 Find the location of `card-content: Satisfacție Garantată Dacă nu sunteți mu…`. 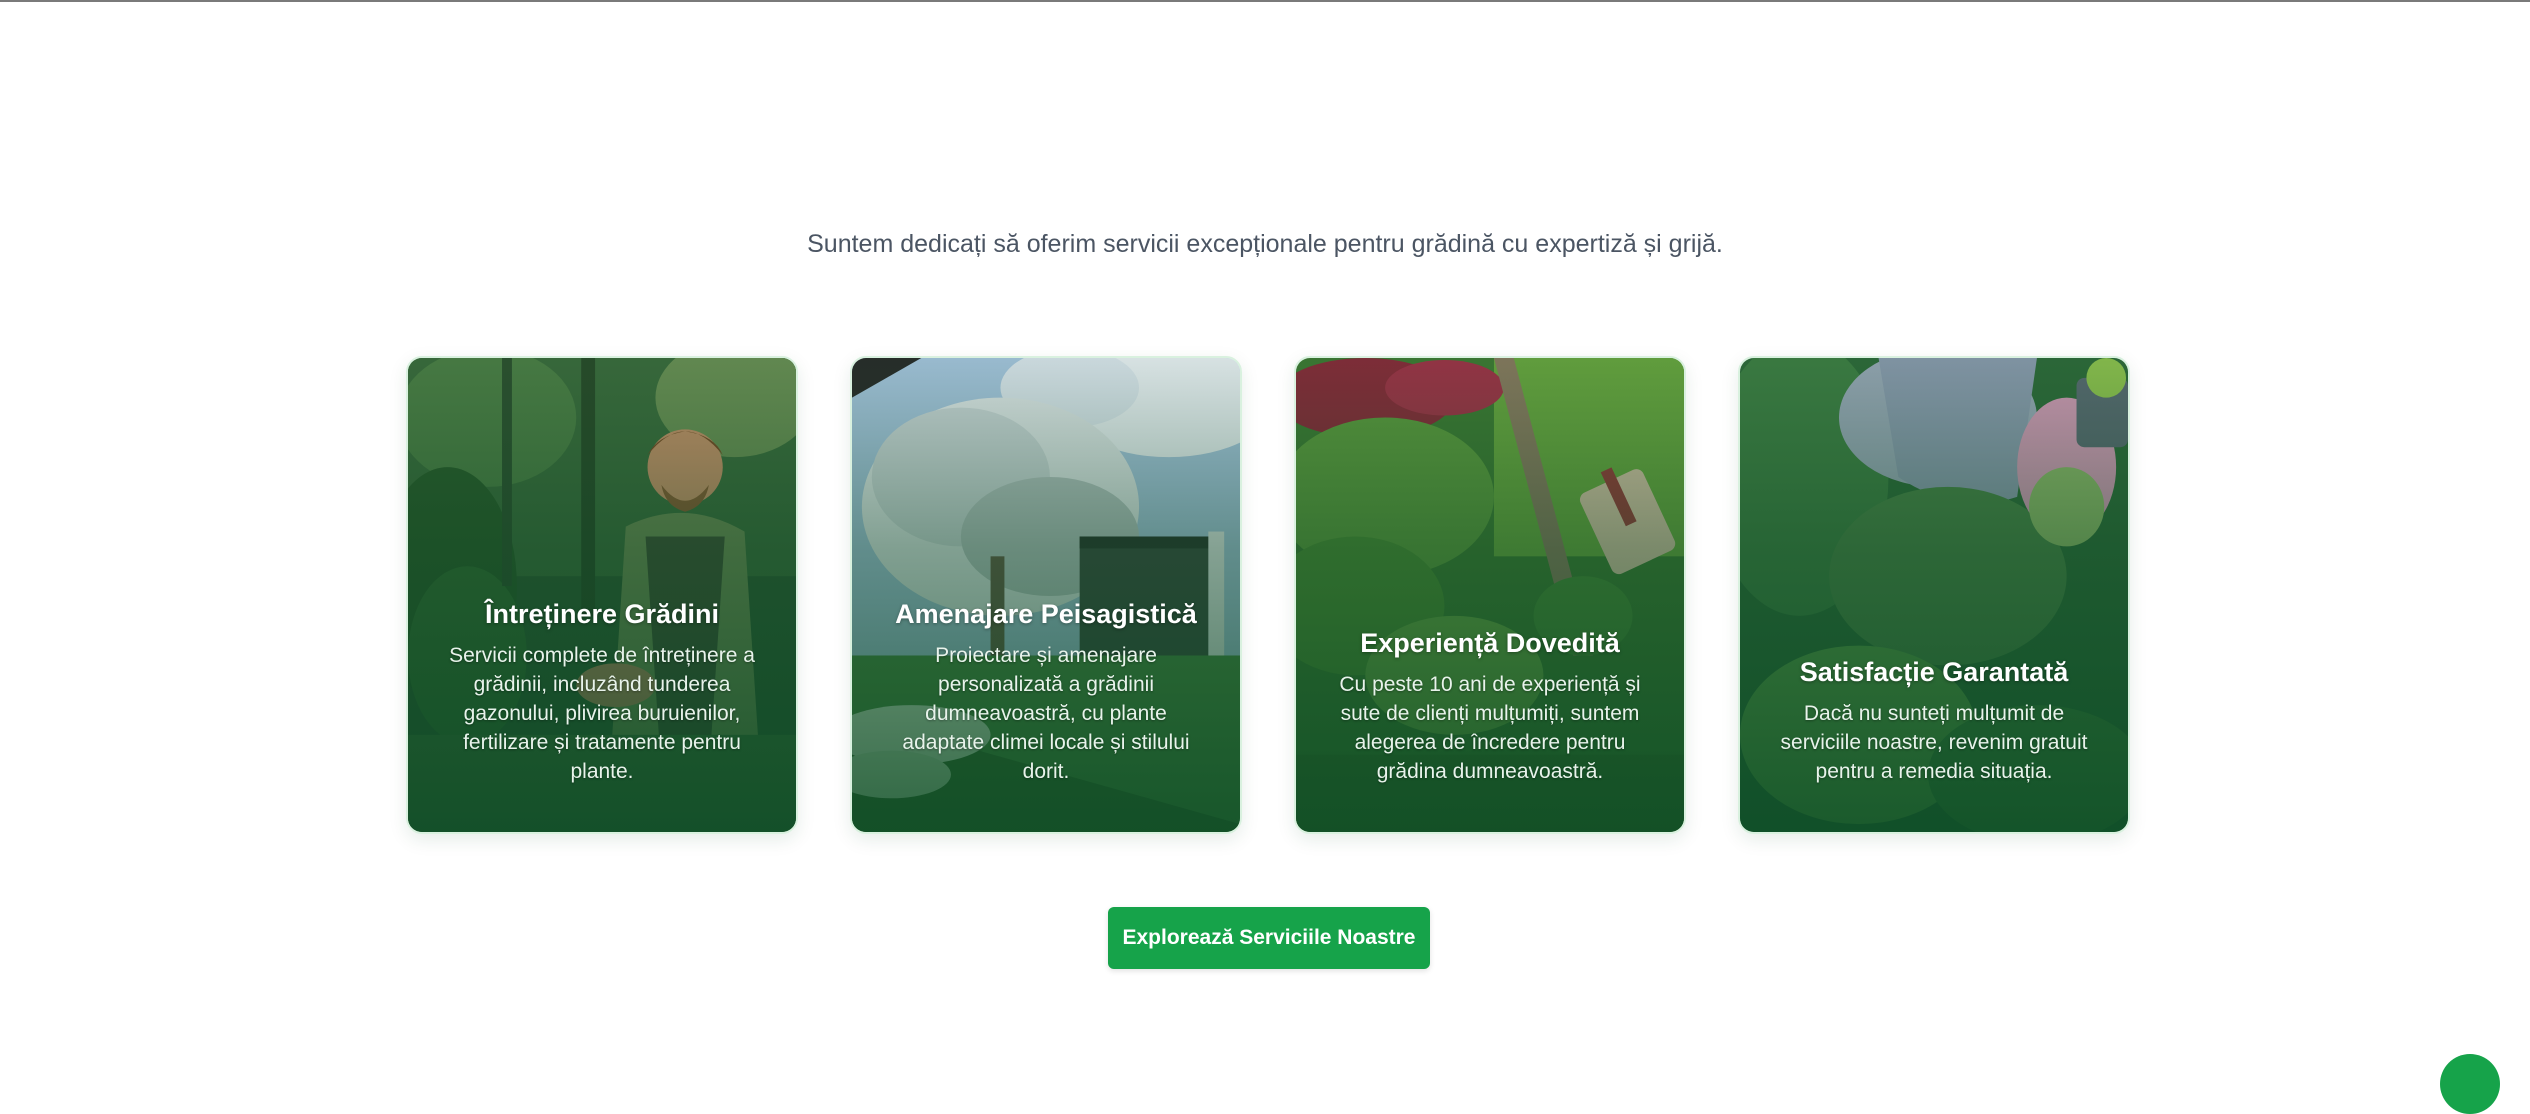

card-content: Satisfacție Garantată Dacă nu sunteți mu… is located at coordinates (1934, 720).